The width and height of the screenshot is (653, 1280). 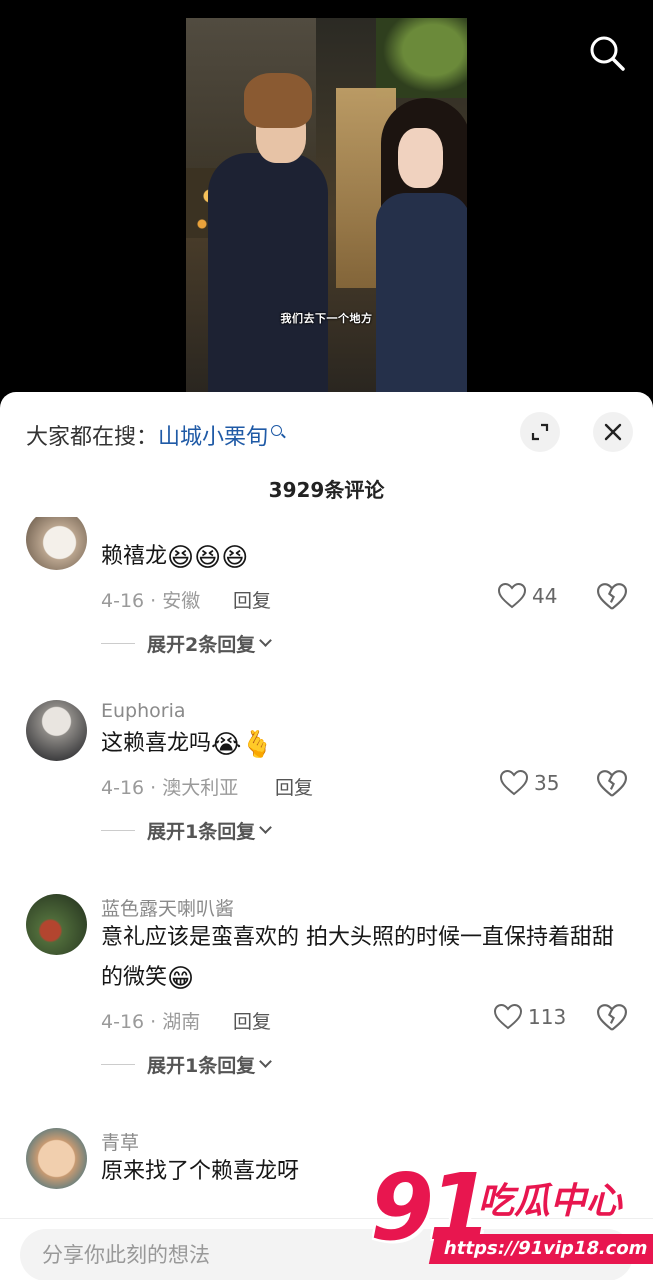 I want to click on small-search-icon, so click(x=277, y=430).